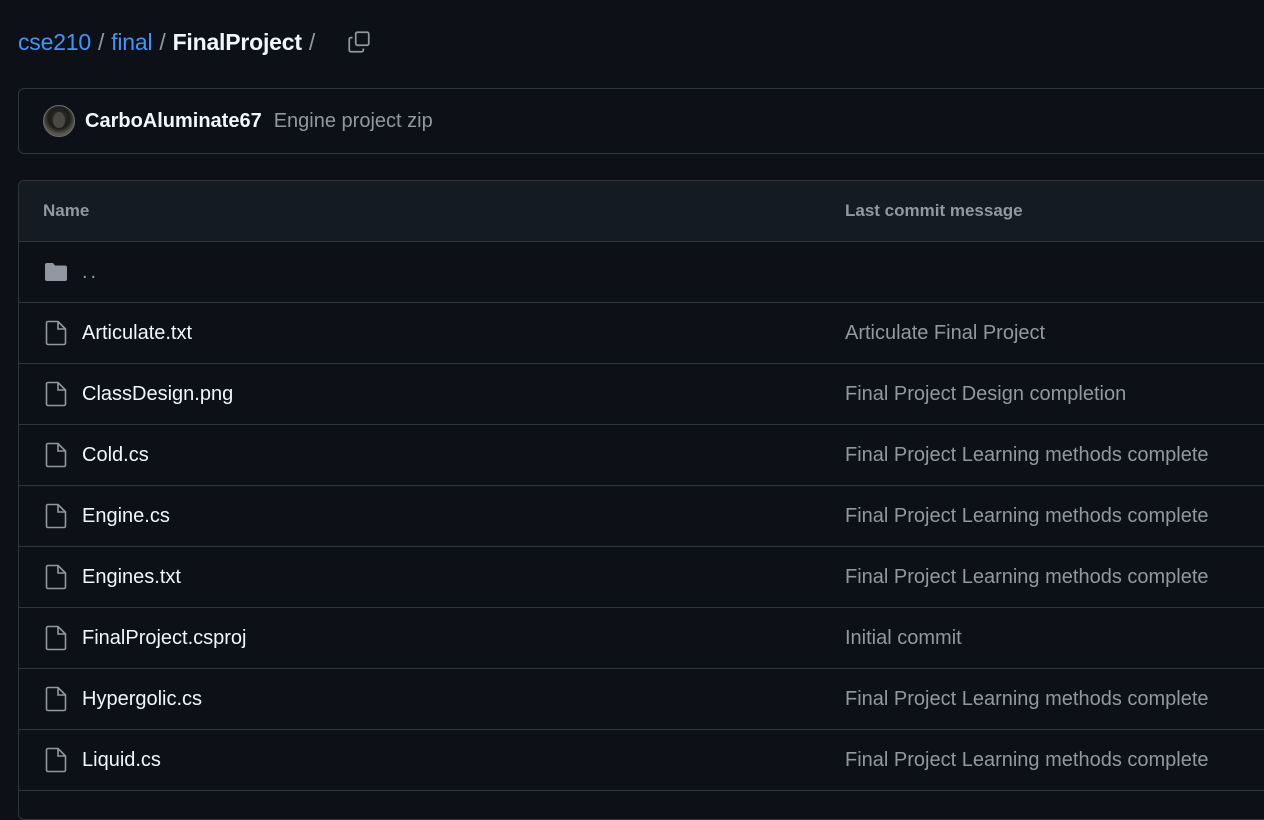 The height and width of the screenshot is (820, 1264). I want to click on avatar, so click(59, 121).